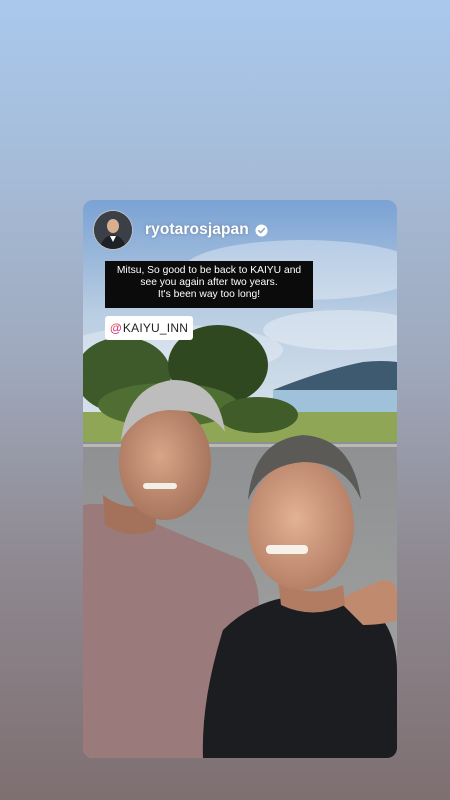 This screenshot has width=450, height=800. I want to click on at-sign-icon: @, so click(116, 328).